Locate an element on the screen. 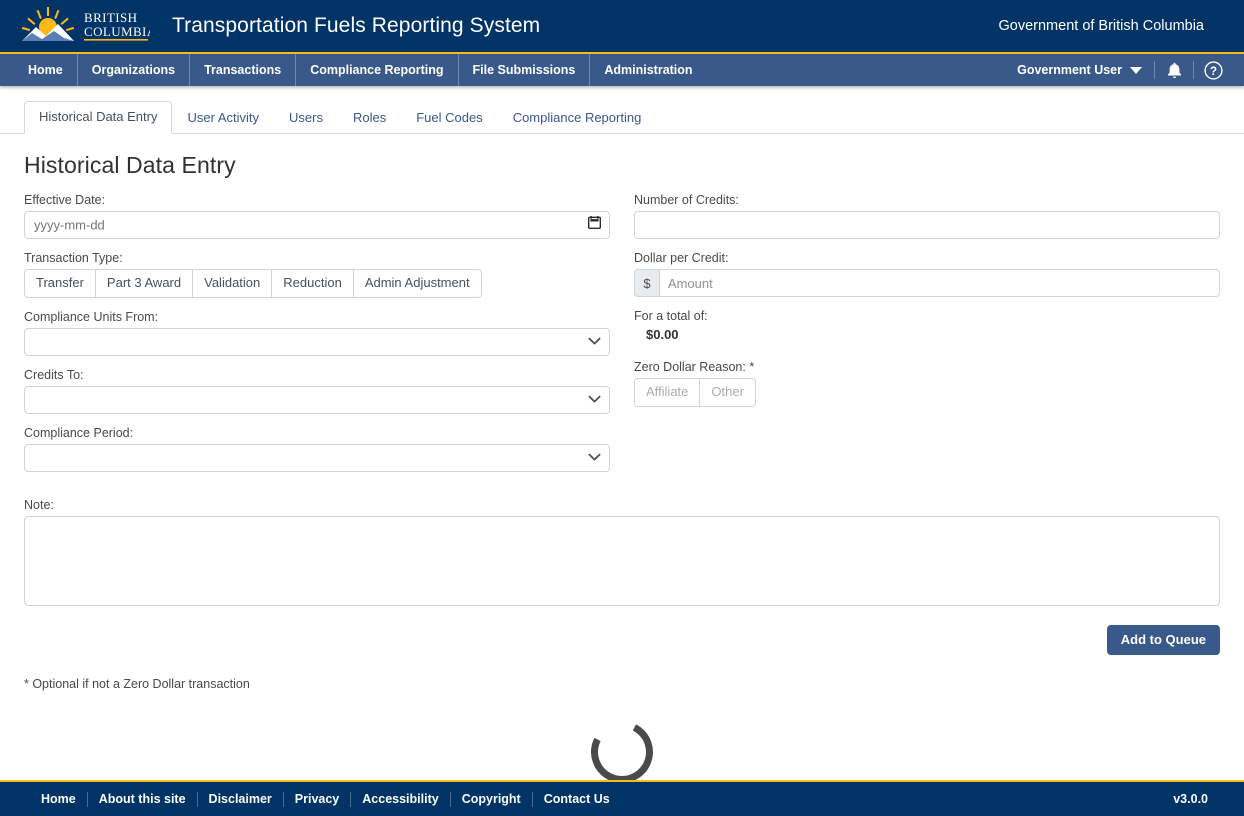 This screenshot has width=1244, height=816. question-circle-icon: ? is located at coordinates (1213, 70).